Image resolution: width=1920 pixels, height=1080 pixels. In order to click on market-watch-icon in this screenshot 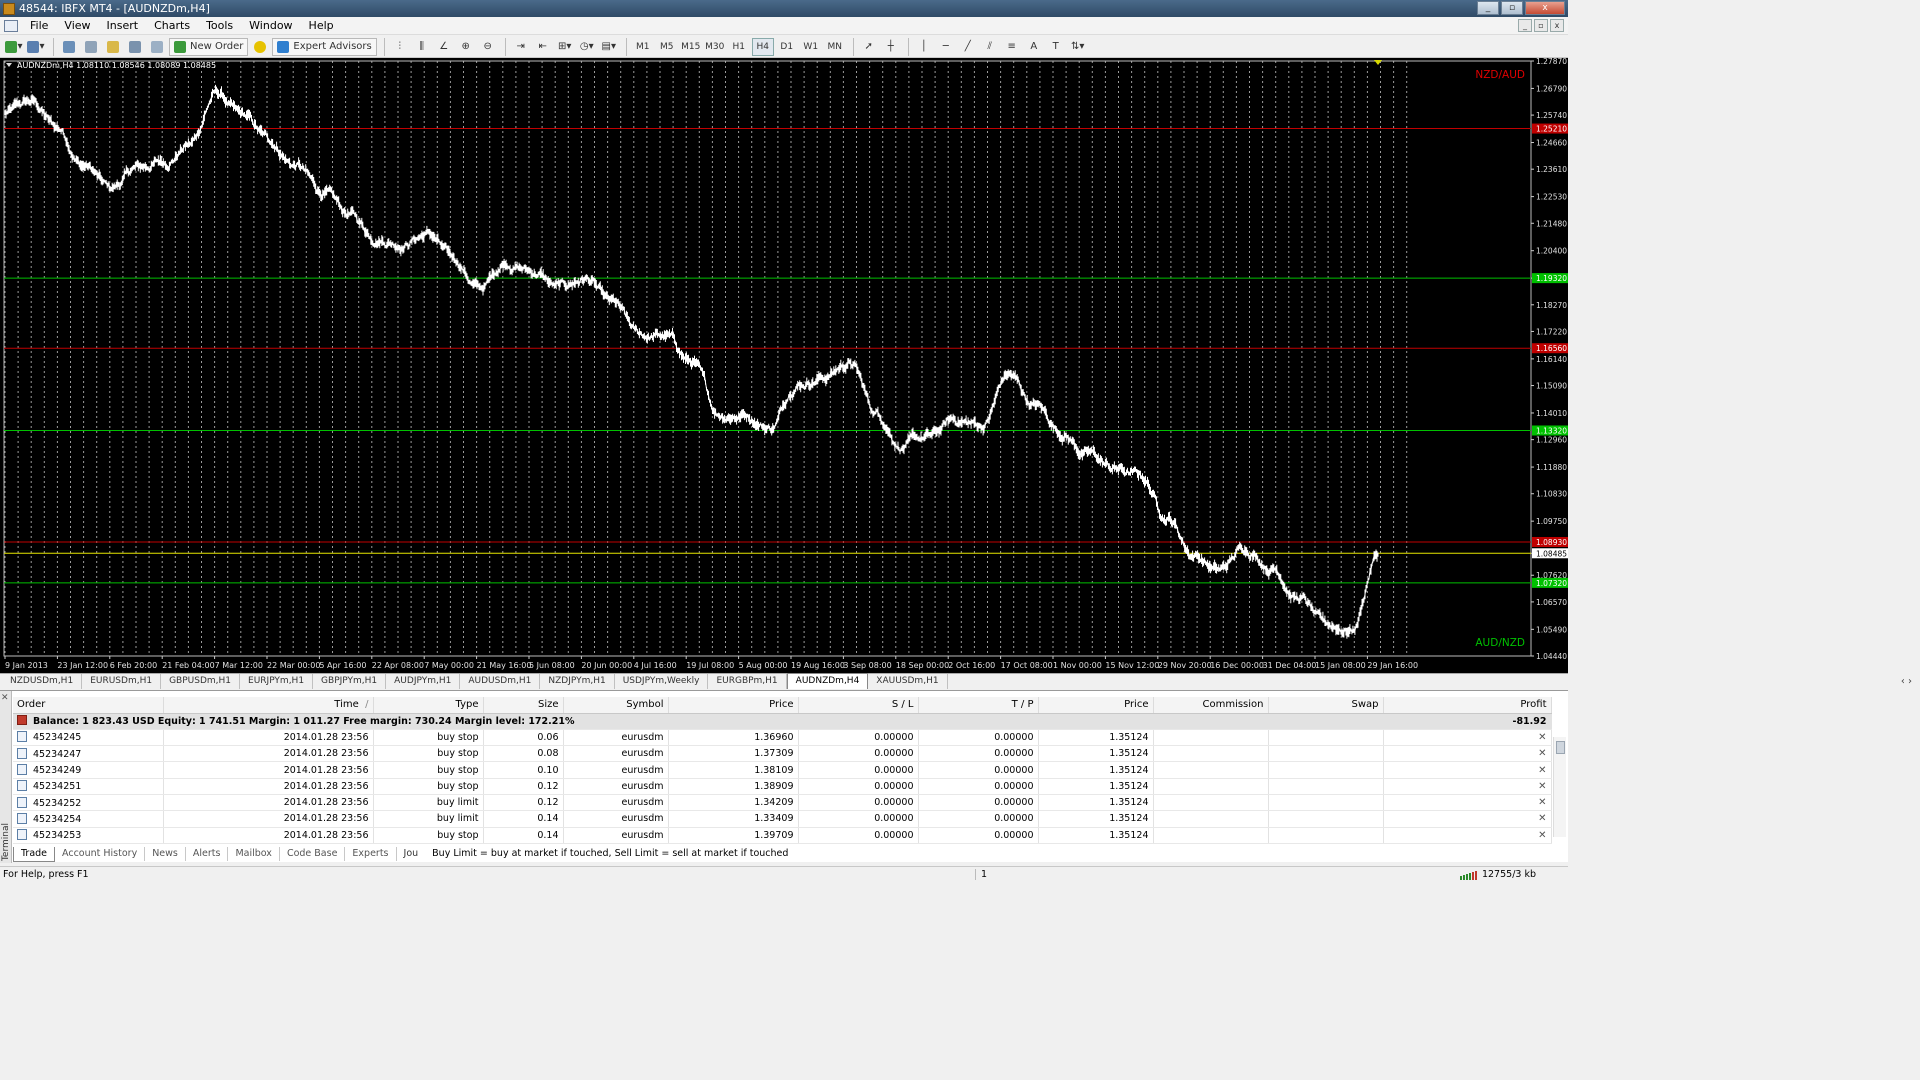, I will do `click(69, 47)`.